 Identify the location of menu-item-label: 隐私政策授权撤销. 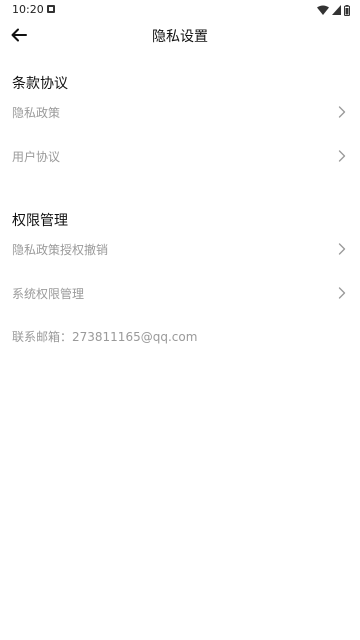
(60, 250).